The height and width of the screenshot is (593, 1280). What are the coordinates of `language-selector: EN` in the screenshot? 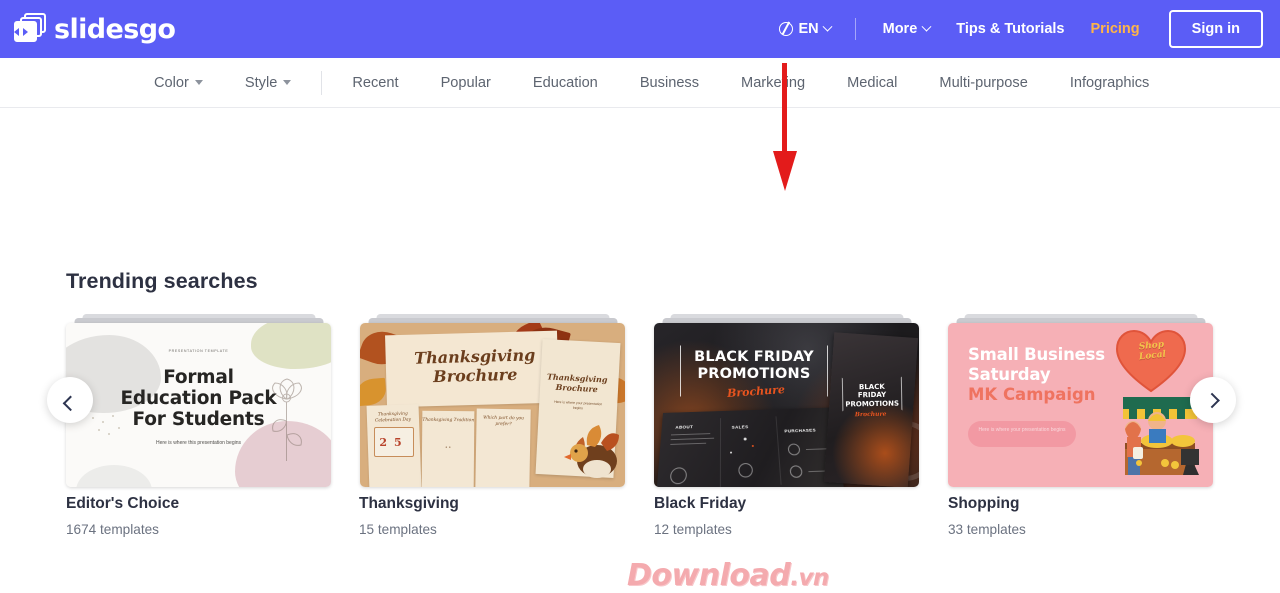 It's located at (804, 29).